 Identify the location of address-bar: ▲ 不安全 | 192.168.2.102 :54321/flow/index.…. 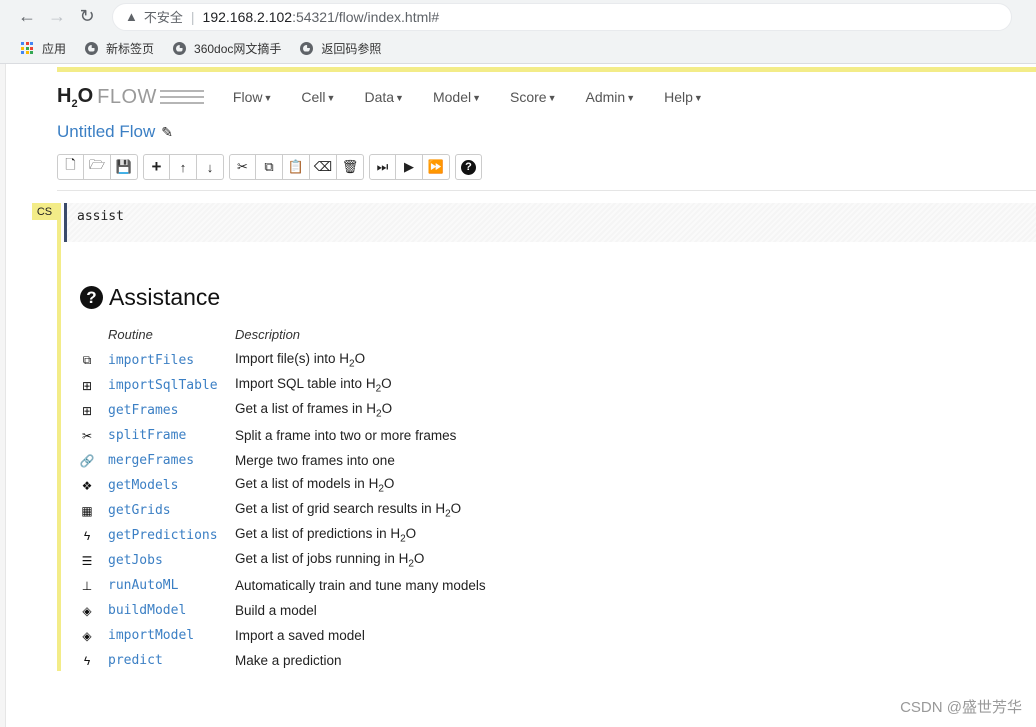
(562, 16).